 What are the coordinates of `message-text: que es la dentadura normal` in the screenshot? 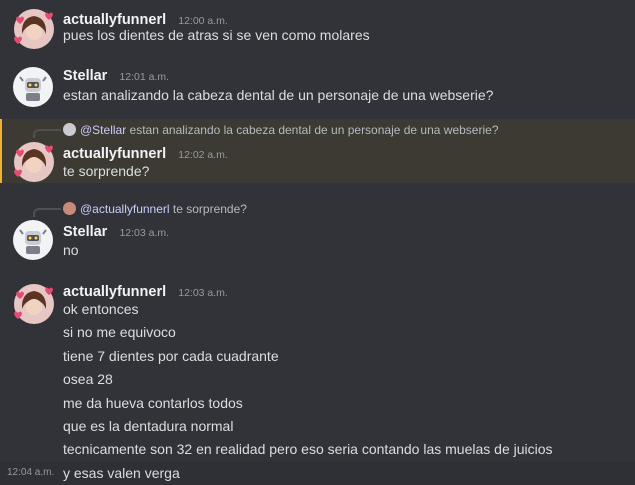 It's located at (148, 426).